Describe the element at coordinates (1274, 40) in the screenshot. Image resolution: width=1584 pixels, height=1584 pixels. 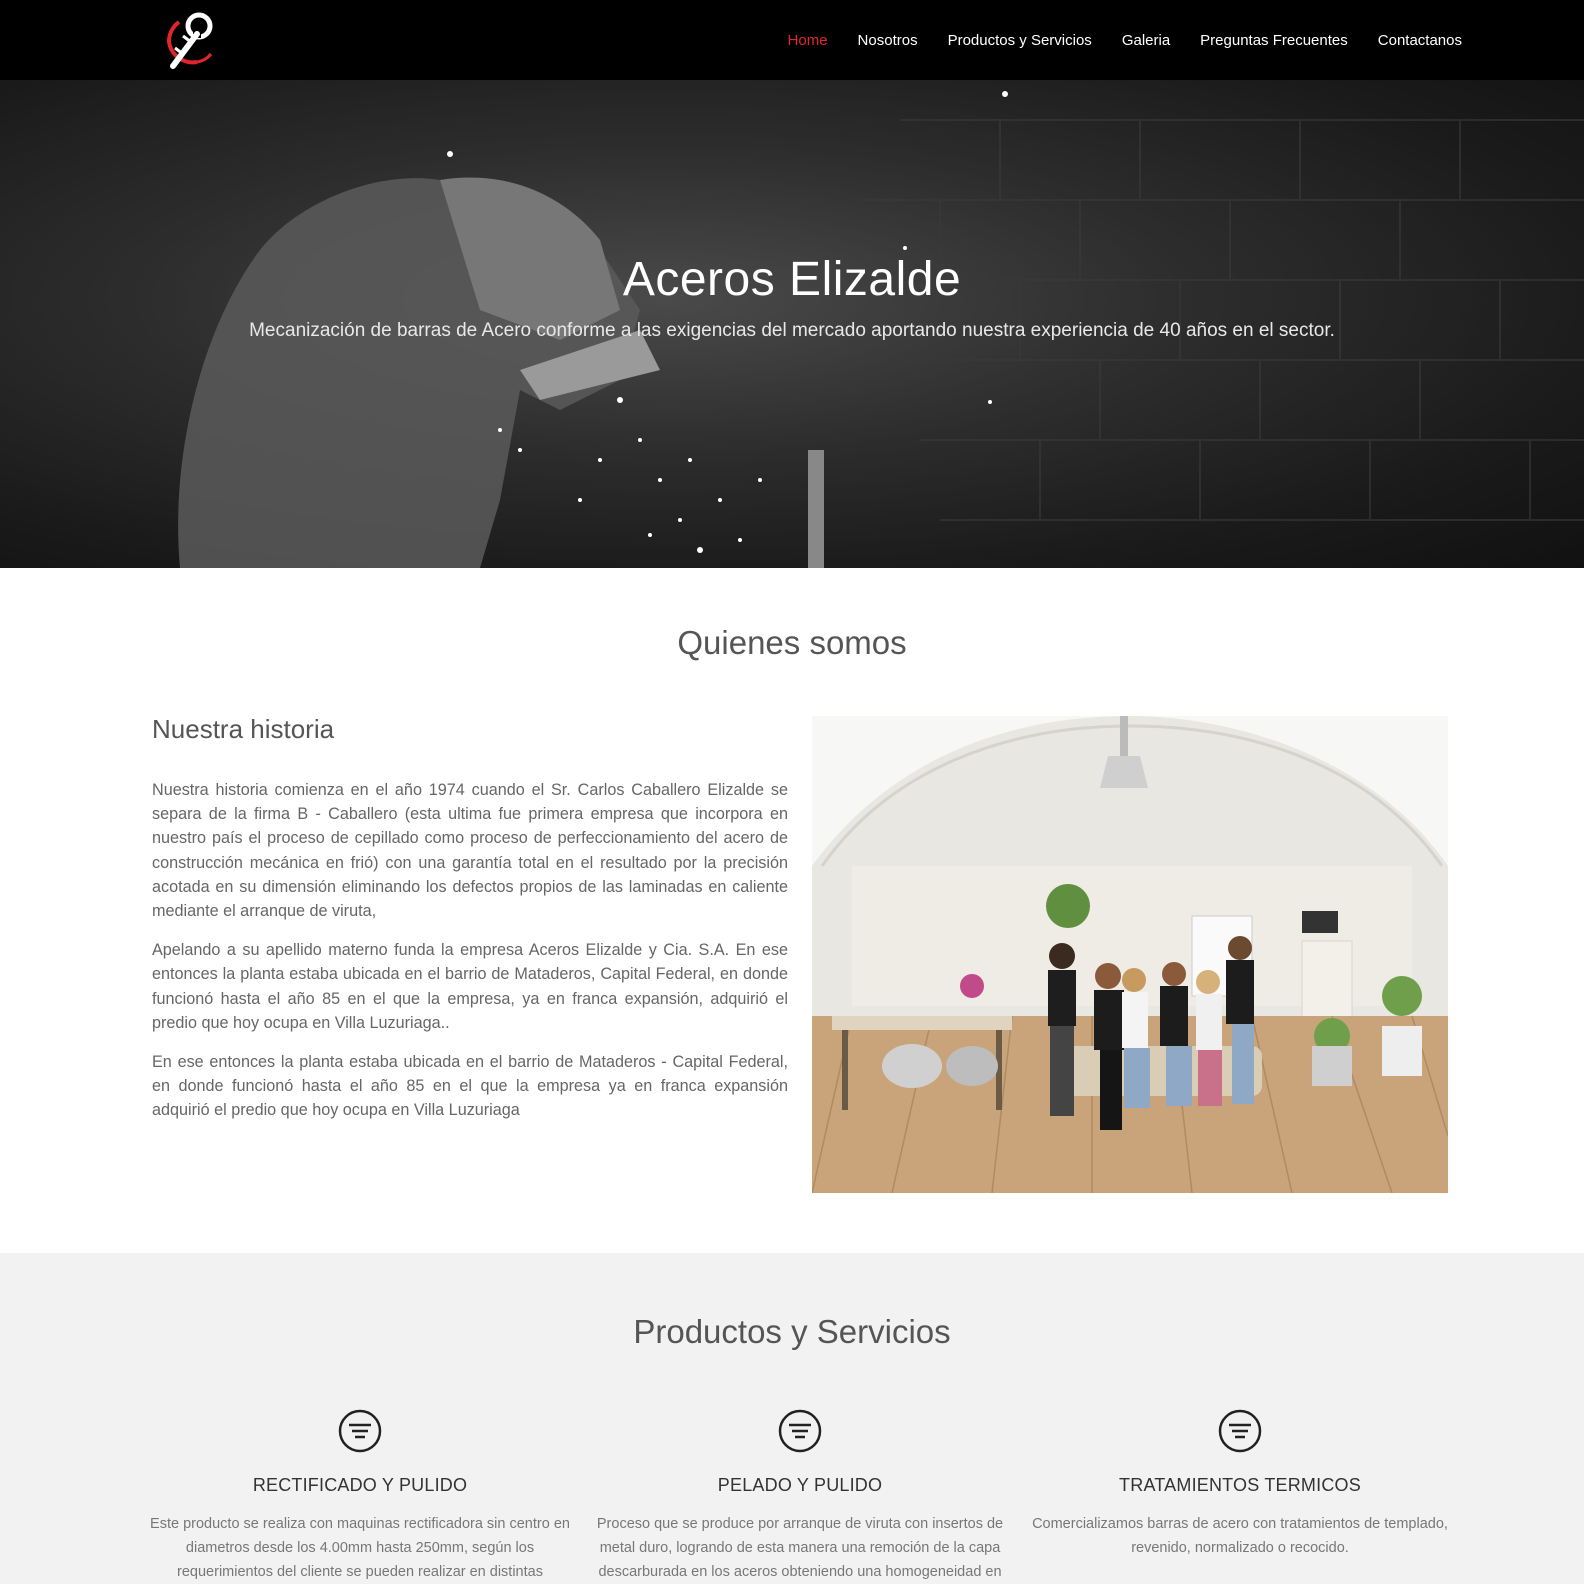
I see `nav-faq: Preguntas Frecuentes` at that location.